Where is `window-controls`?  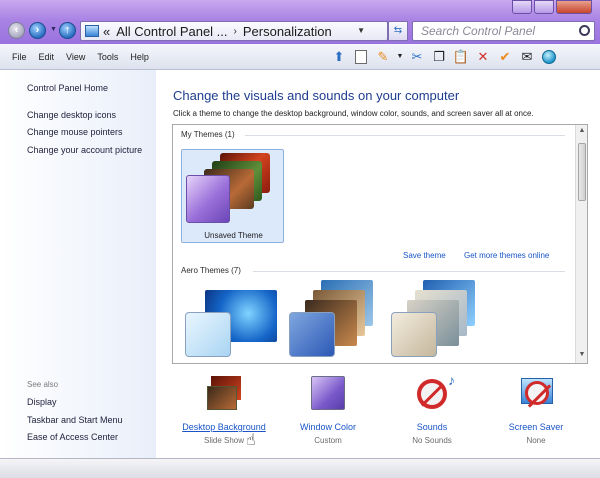 window-controls is located at coordinates (552, 7).